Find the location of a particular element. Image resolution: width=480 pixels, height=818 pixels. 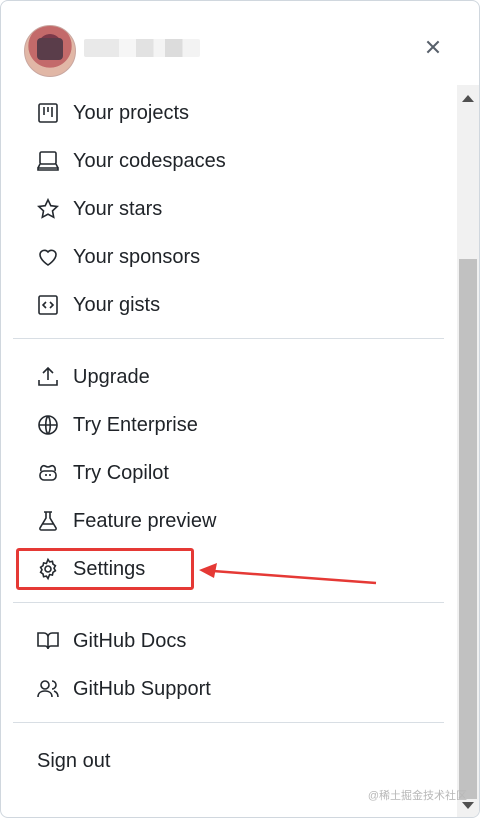

menu-item-label: Your codespaces is located at coordinates (149, 160).